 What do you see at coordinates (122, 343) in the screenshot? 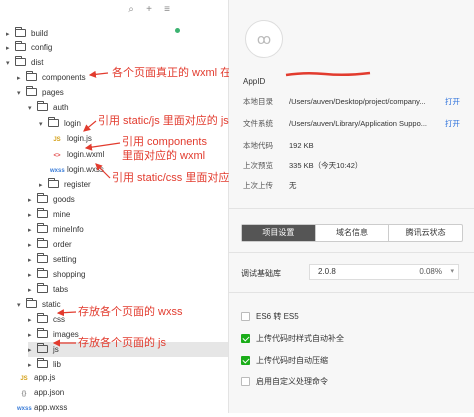
I see `annotation-js: 存放各个页面的 js` at bounding box center [122, 343].